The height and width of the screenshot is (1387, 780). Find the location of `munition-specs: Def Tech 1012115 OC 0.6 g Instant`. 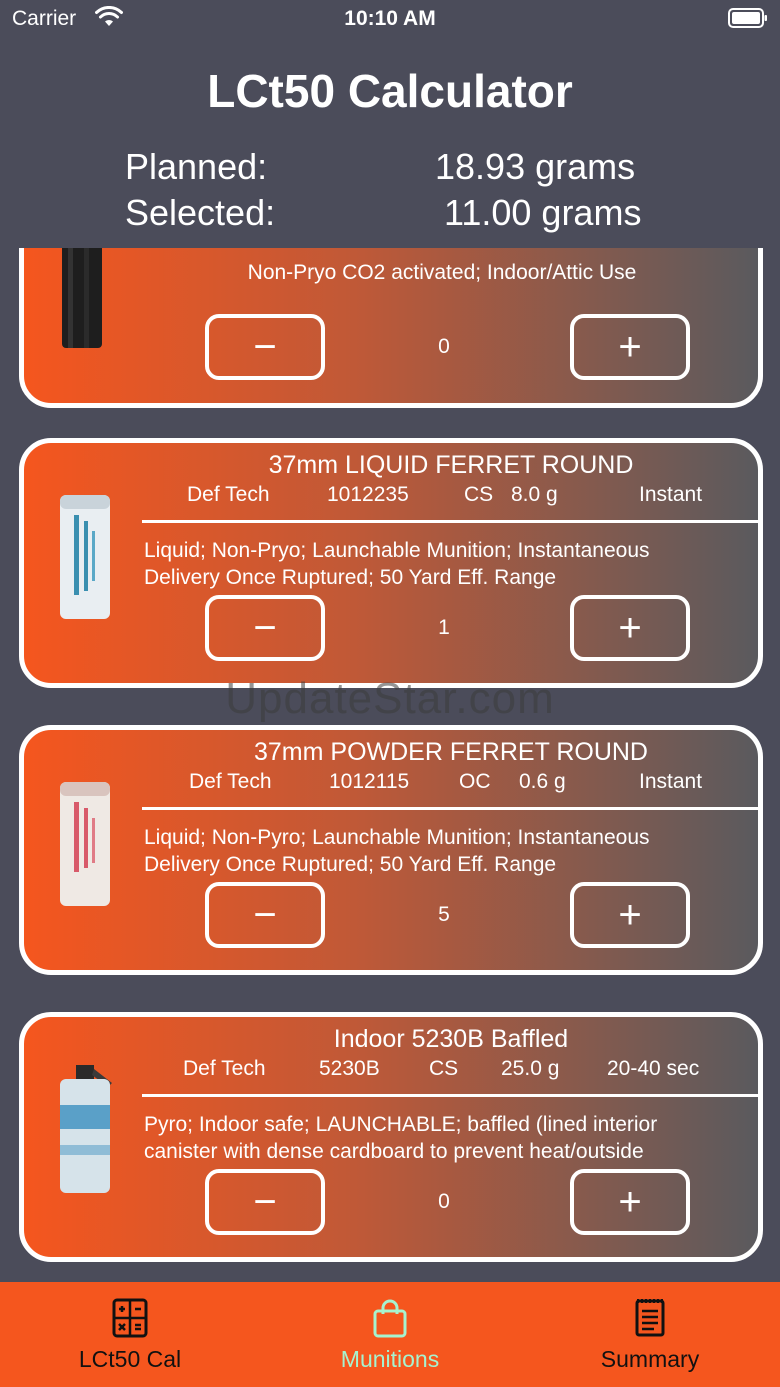

munition-specs: Def Tech 1012115 OC 0.6 g Instant is located at coordinates (451, 783).